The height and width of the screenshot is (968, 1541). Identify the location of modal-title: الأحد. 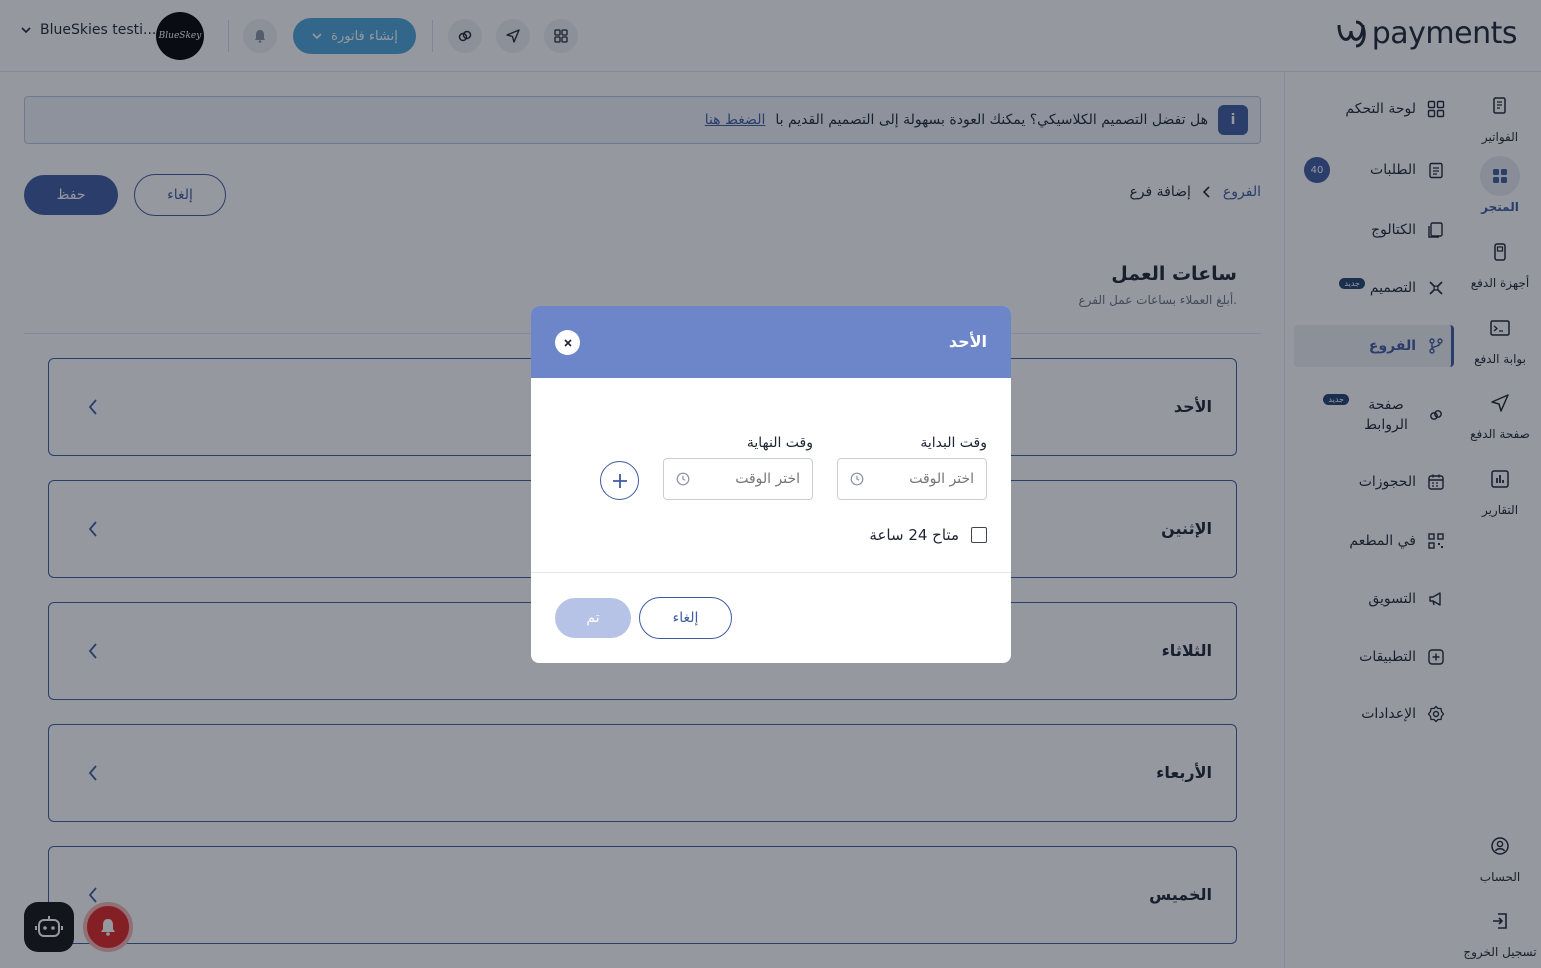
(967, 341).